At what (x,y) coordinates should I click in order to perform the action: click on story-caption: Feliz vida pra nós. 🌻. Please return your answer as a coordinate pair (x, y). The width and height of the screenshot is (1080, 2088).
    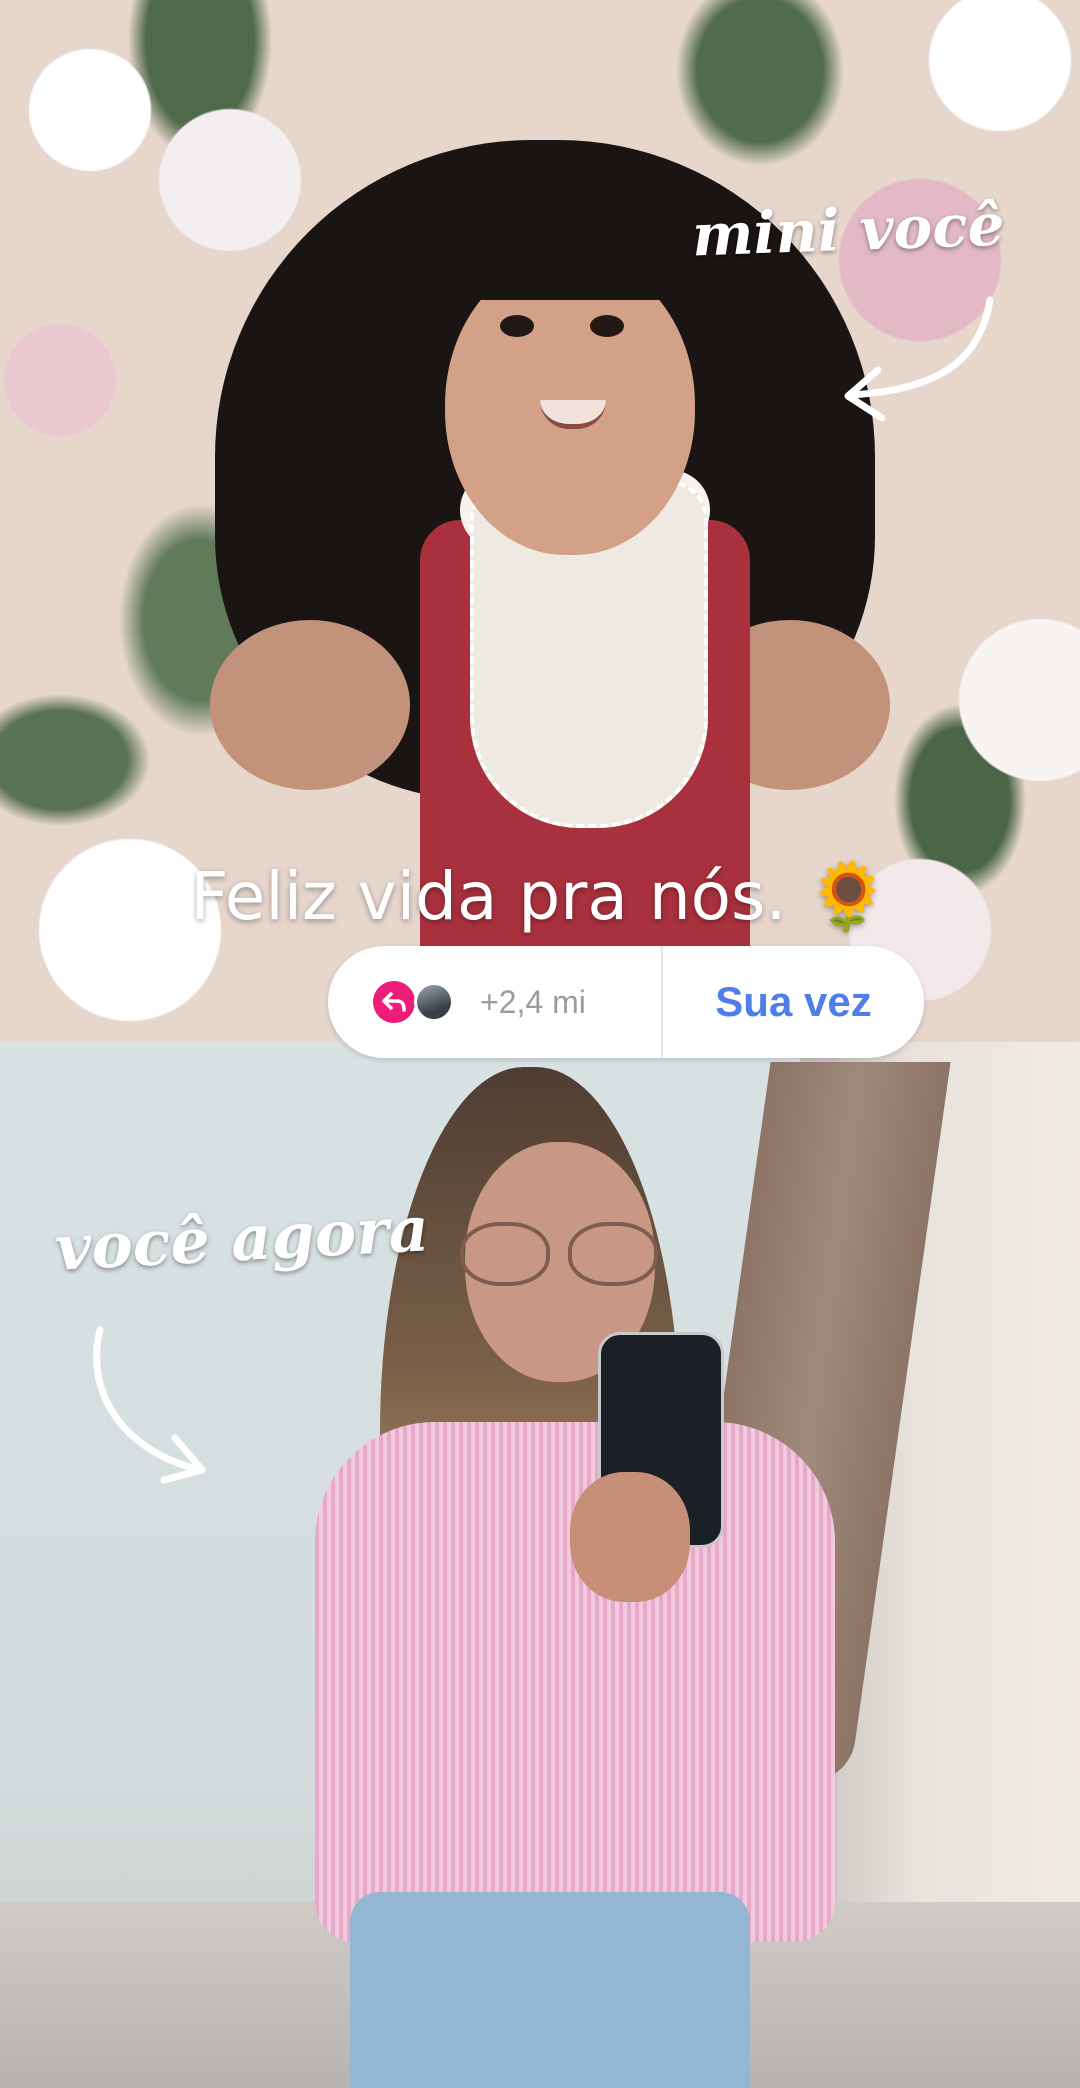
    Looking at the image, I should click on (540, 896).